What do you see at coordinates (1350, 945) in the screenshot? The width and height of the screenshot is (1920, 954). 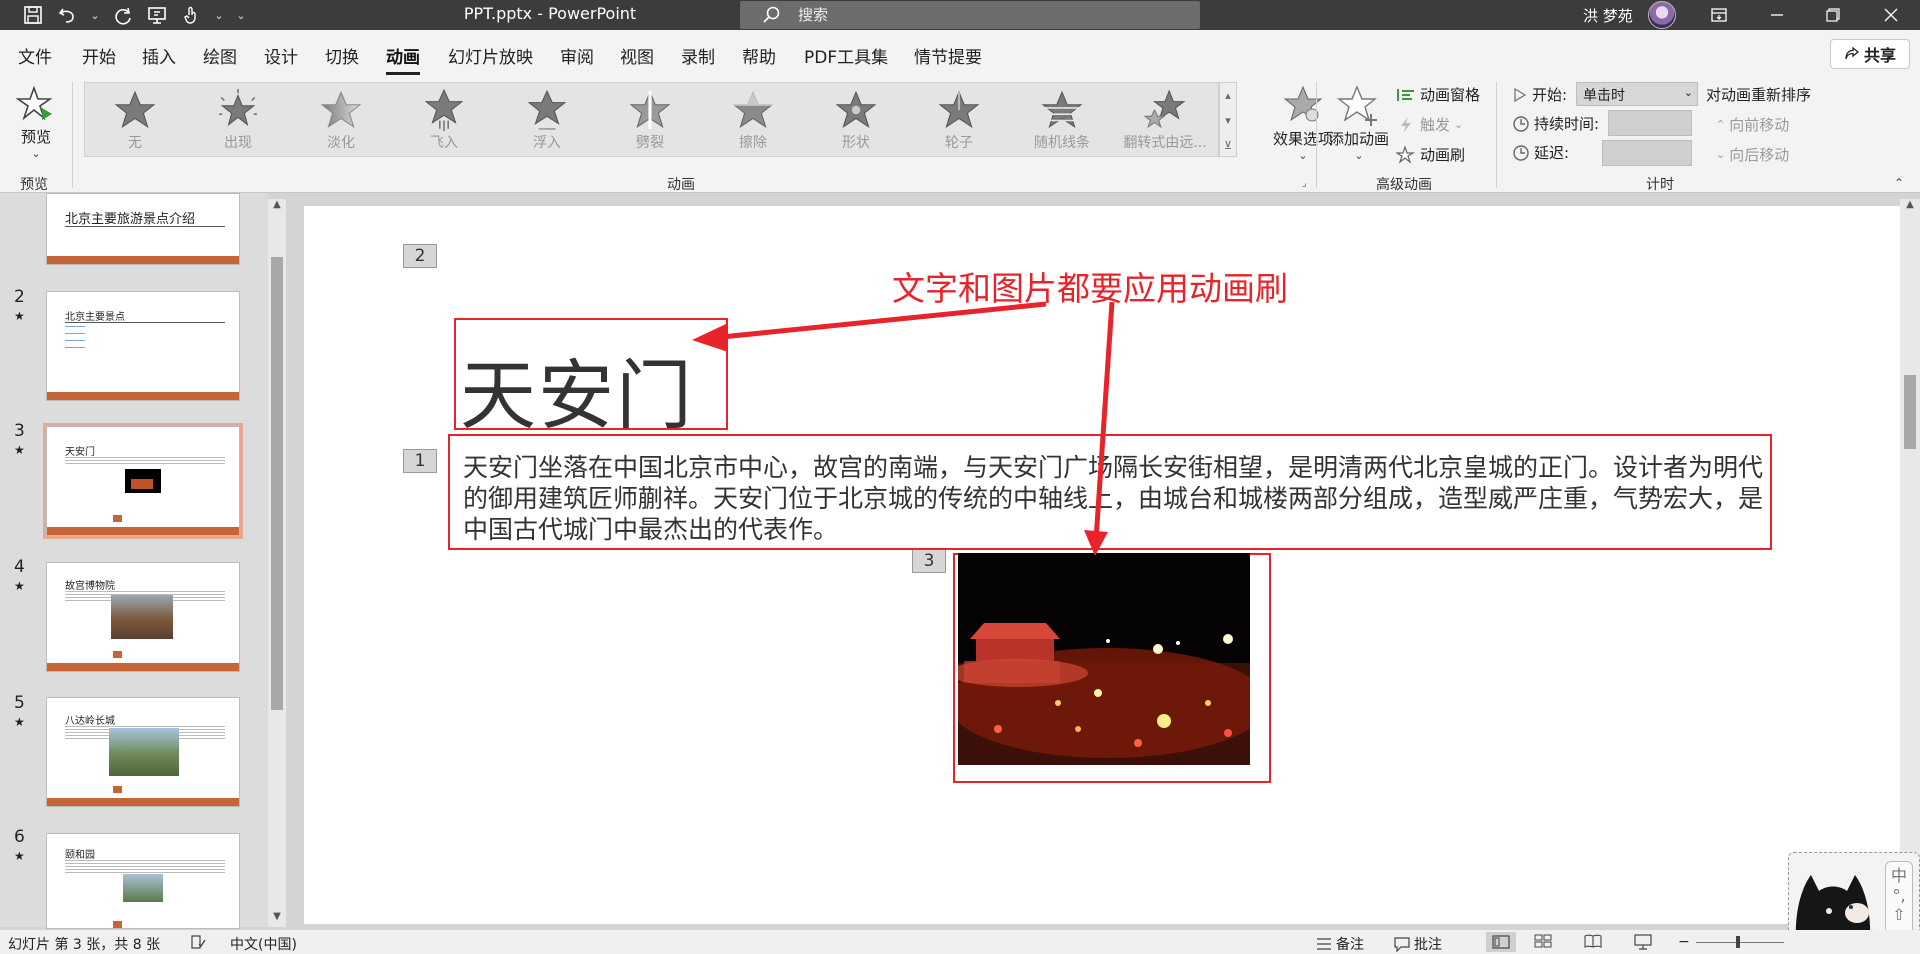 I see `notes-label: 备注` at bounding box center [1350, 945].